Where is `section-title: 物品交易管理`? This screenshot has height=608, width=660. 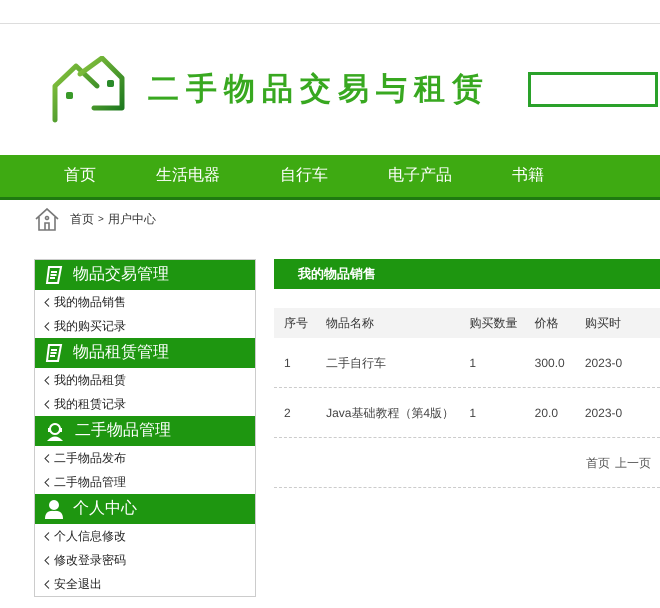
section-title: 物品交易管理 is located at coordinates (121, 274).